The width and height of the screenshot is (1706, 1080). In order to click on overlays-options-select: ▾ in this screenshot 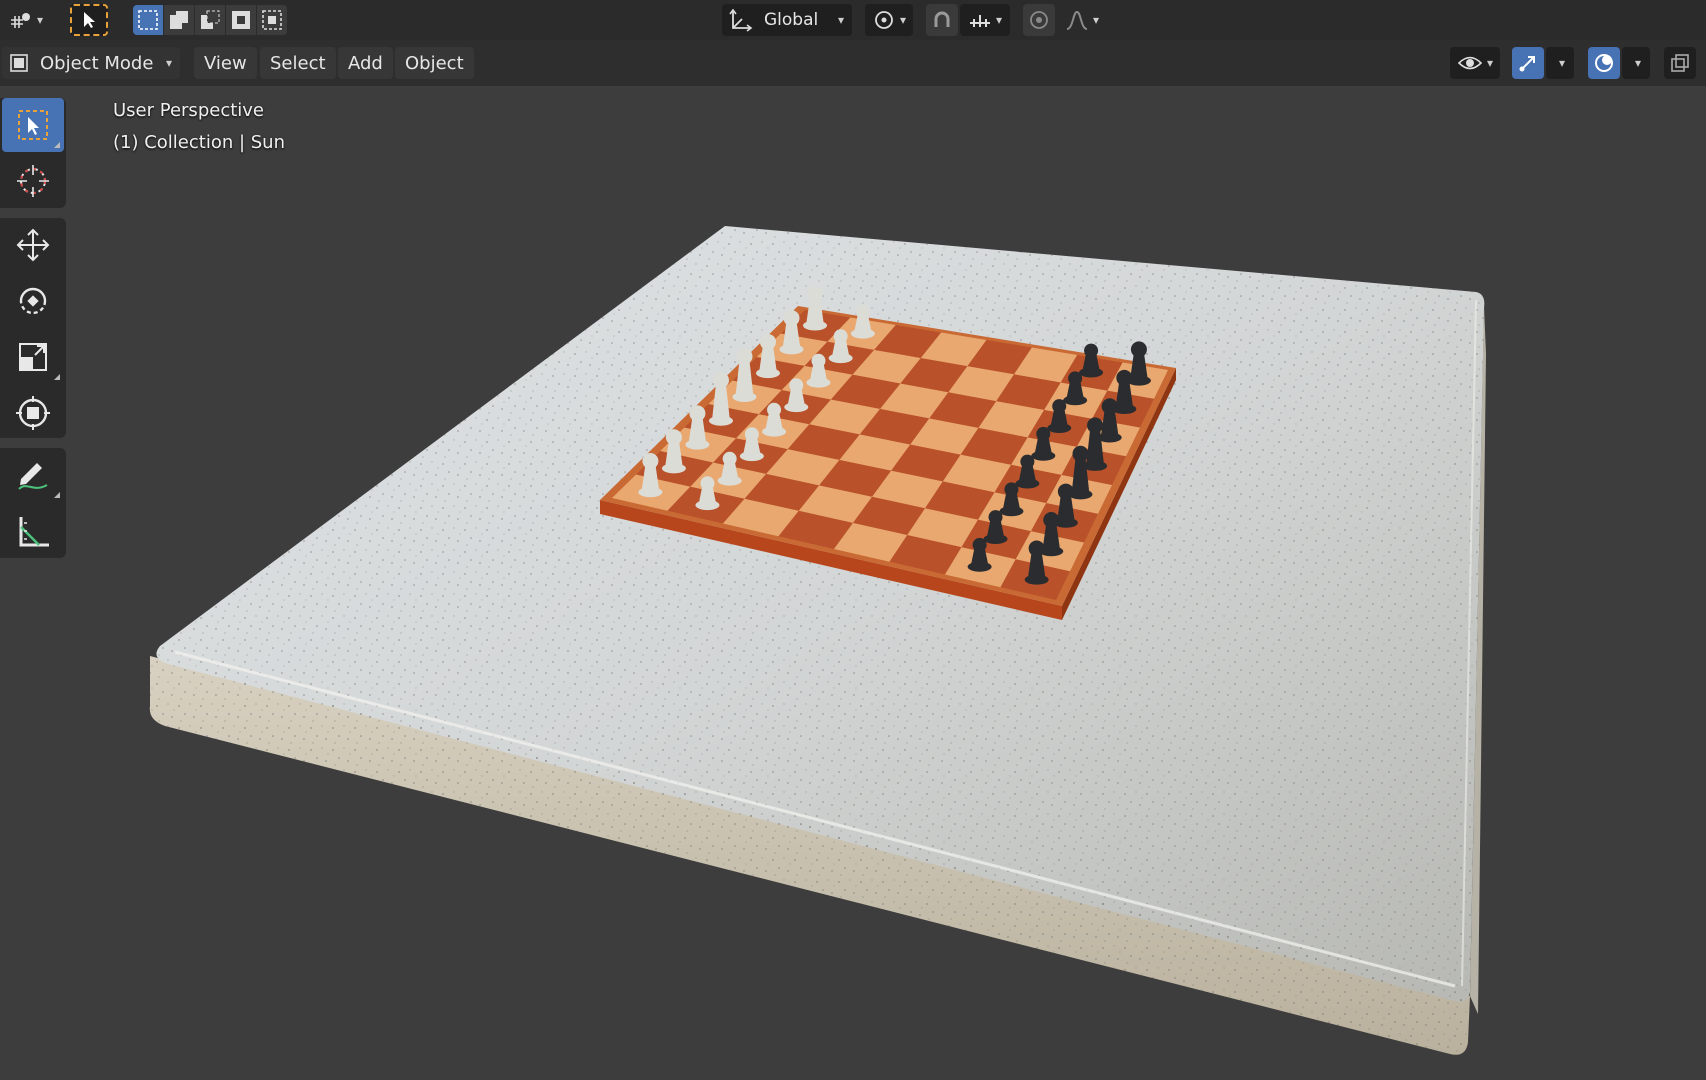, I will do `click(1636, 63)`.